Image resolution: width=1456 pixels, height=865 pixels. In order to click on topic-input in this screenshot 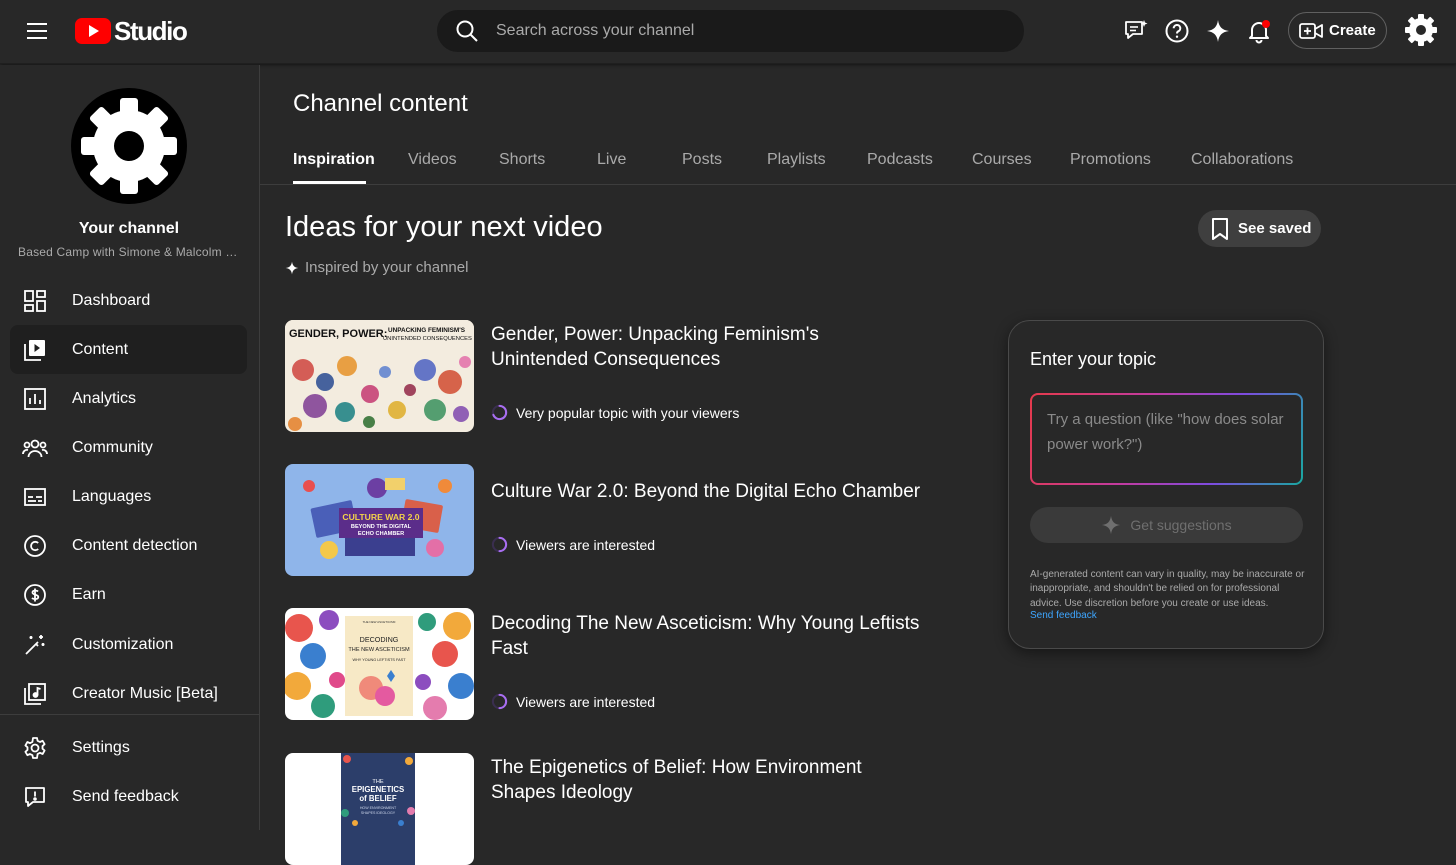, I will do `click(1166, 439)`.